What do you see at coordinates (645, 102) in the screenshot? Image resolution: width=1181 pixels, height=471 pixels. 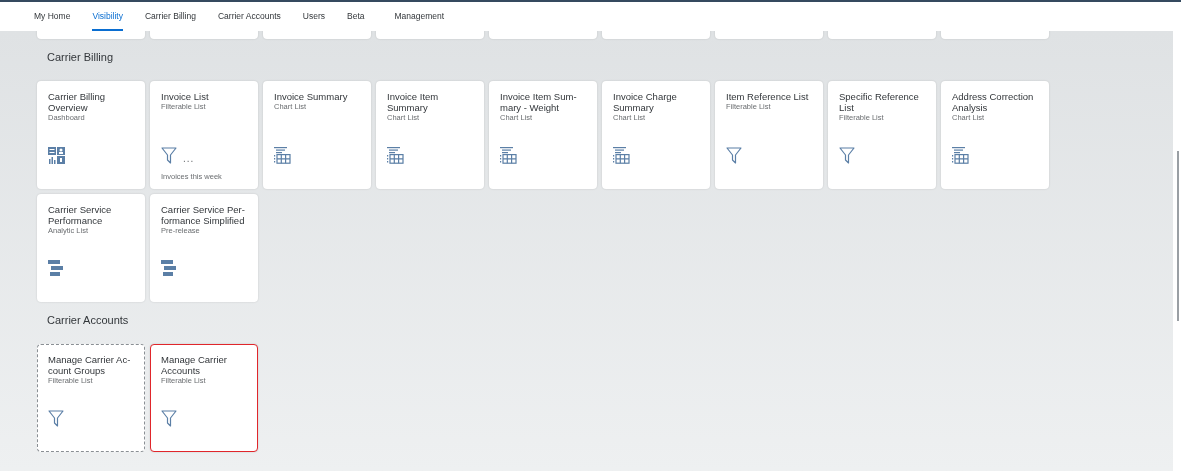 I see `tile-title: Invoice Charge Summary` at bounding box center [645, 102].